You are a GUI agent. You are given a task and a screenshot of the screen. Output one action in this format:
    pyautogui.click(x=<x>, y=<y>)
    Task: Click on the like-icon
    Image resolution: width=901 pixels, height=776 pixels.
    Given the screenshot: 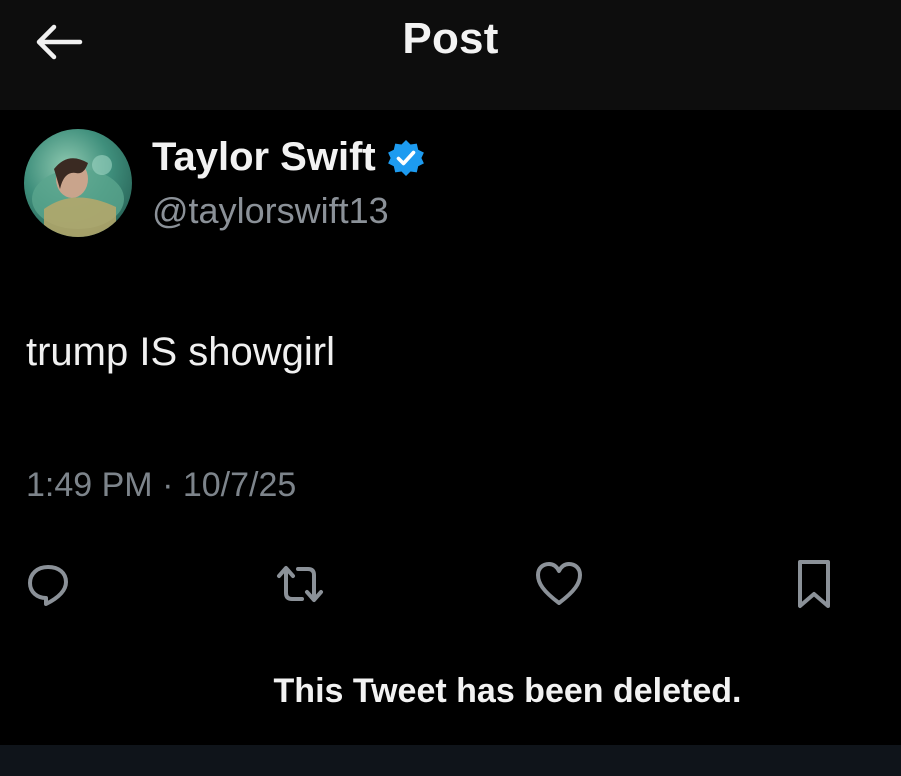 What is the action you would take?
    pyautogui.click(x=559, y=583)
    